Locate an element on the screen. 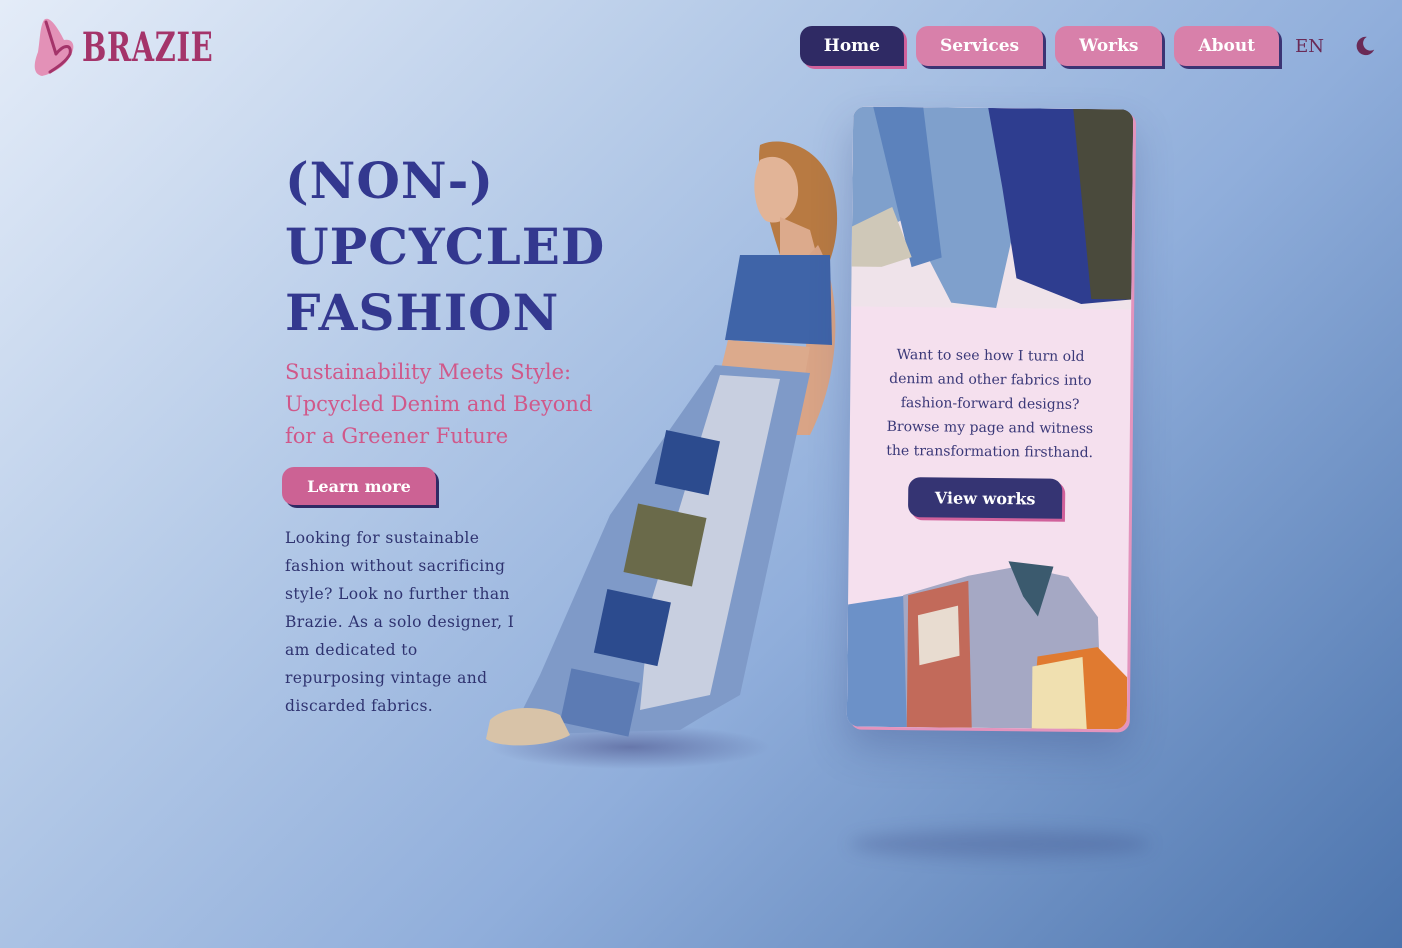 The image size is (1402, 948). logo-wordmark: BRAZIE is located at coordinates (148, 47).